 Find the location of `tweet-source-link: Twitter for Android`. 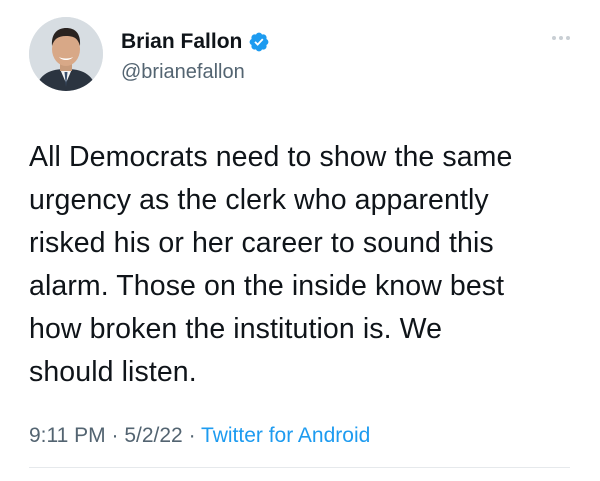

tweet-source-link: Twitter for Android is located at coordinates (285, 435).